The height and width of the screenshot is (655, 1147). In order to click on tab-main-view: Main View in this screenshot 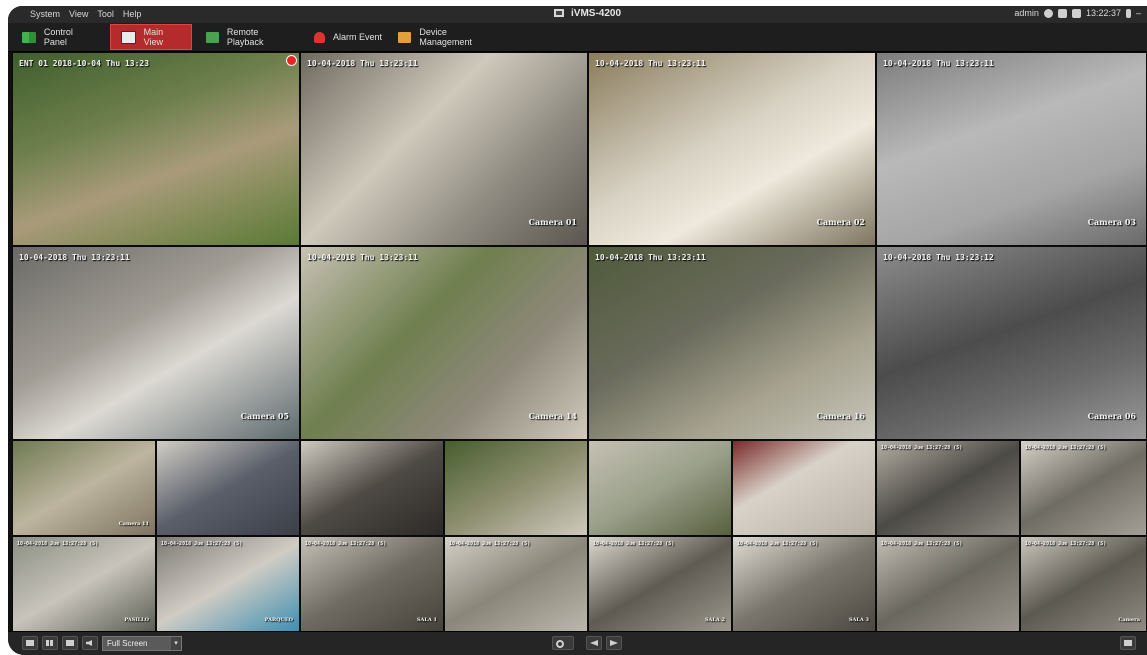, I will do `click(151, 37)`.